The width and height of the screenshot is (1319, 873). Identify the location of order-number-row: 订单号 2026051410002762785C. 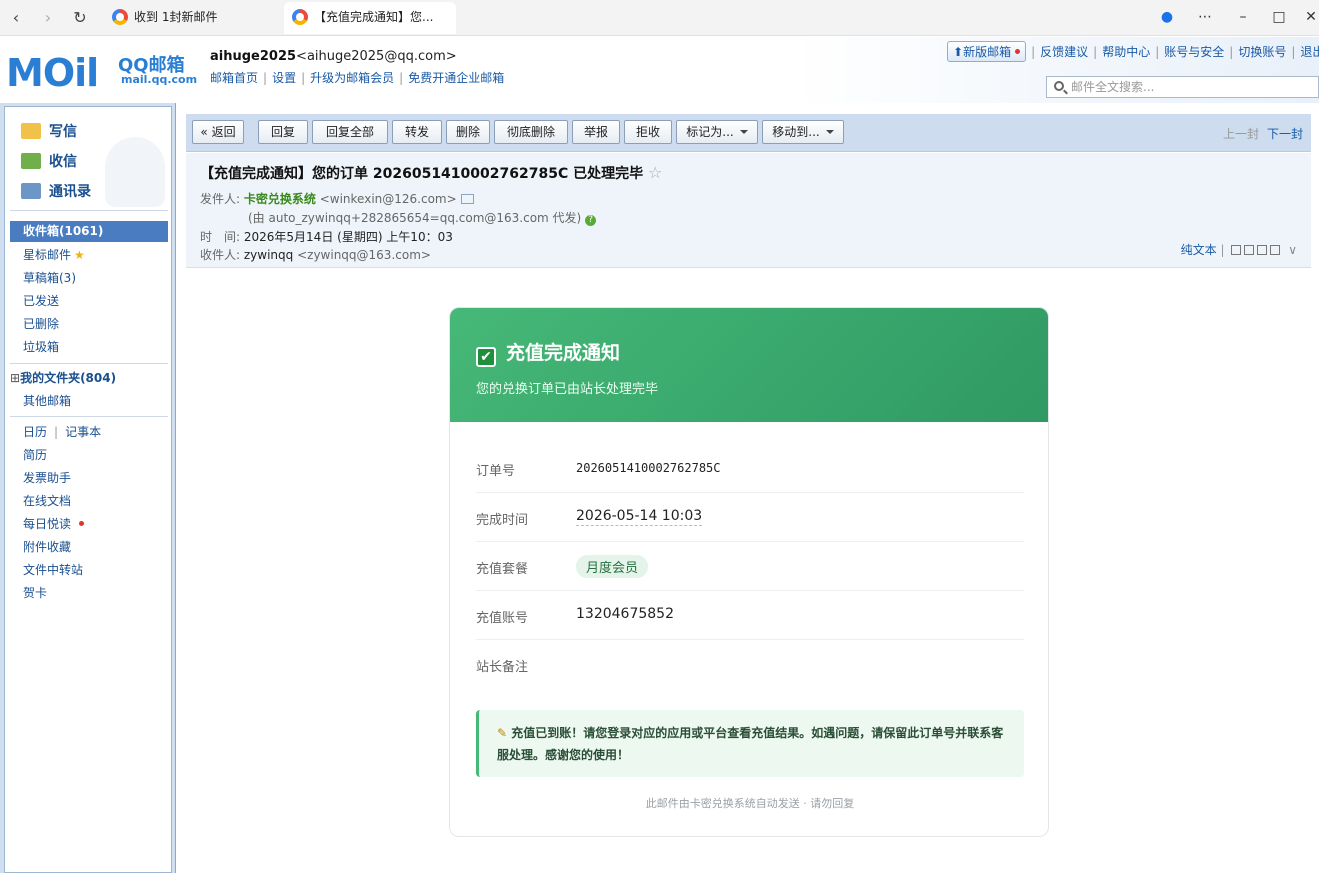
(750, 468).